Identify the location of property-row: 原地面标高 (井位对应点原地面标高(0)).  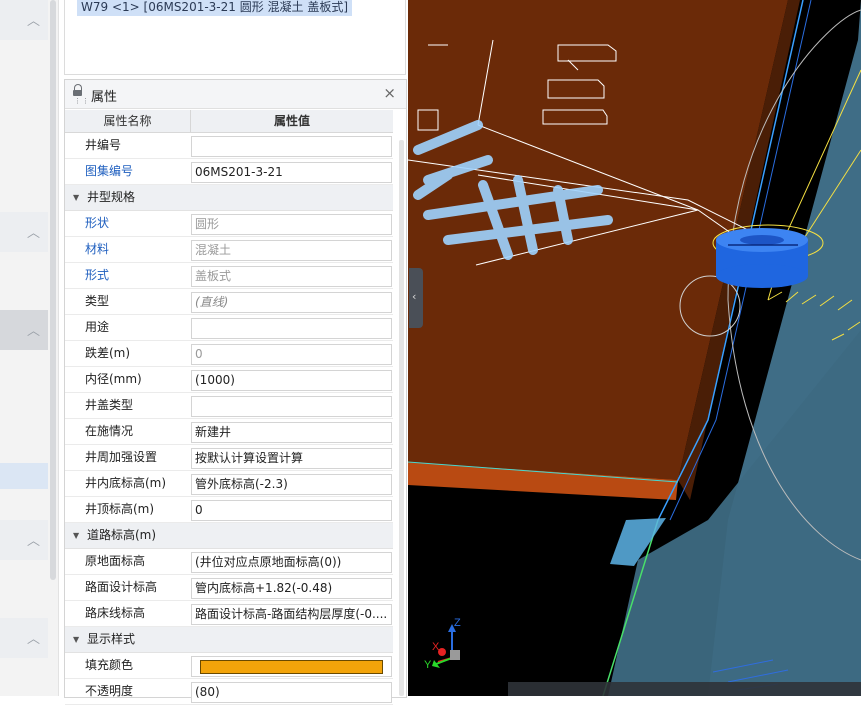
(229, 562).